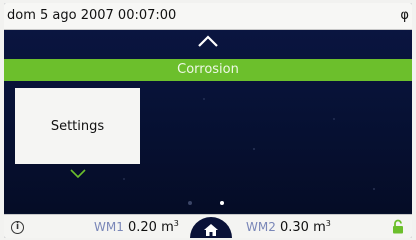  I want to click on wm2-unit: m, so click(319, 227).